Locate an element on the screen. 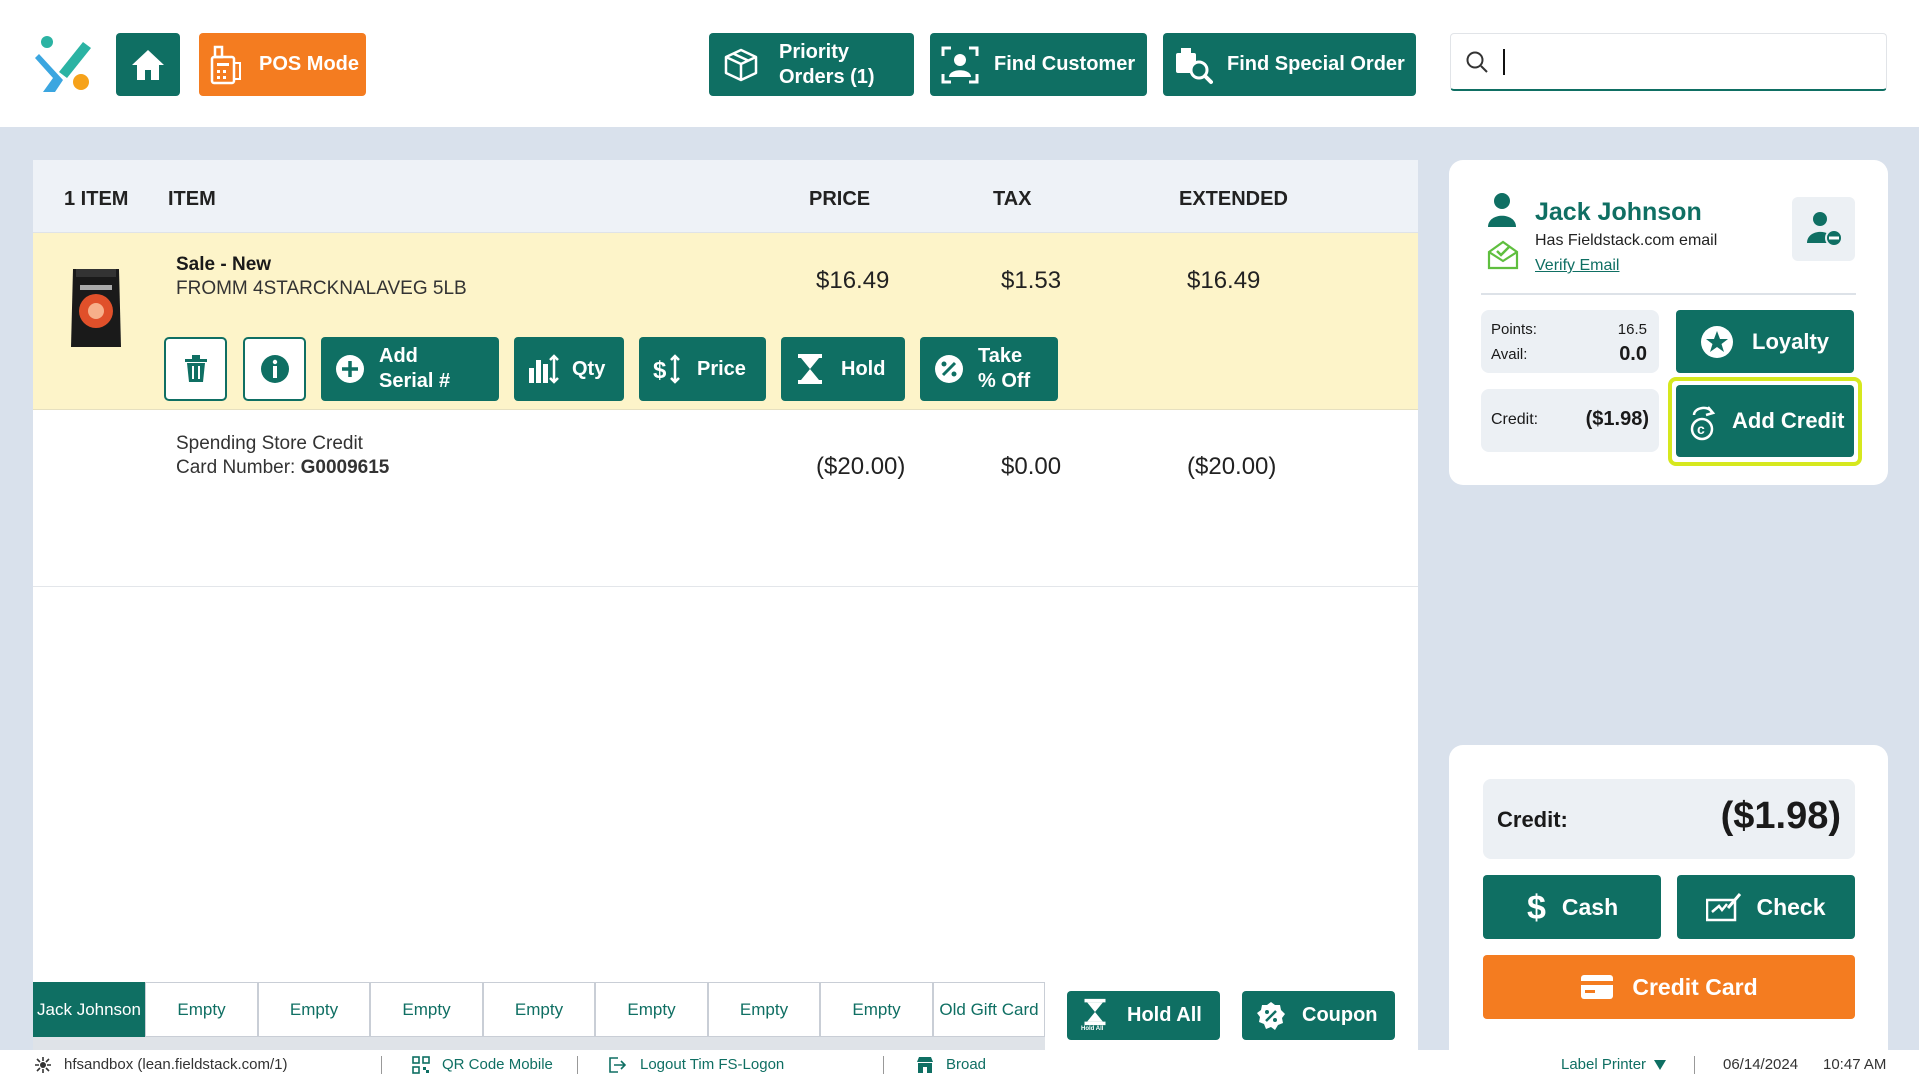  loyalty-button: Loyalty is located at coordinates (1765, 341).